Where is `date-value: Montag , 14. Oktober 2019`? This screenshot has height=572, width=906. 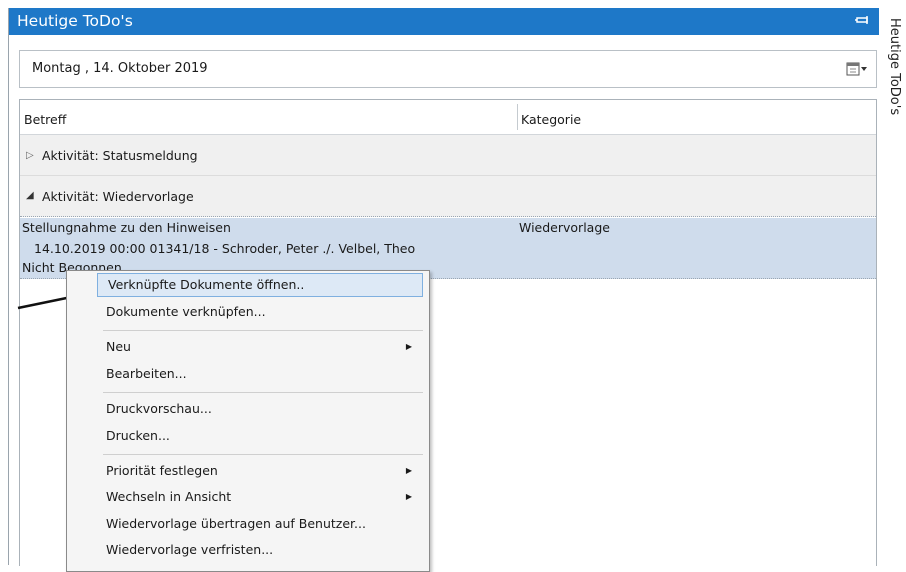 date-value: Montag , 14. Oktober 2019 is located at coordinates (120, 68).